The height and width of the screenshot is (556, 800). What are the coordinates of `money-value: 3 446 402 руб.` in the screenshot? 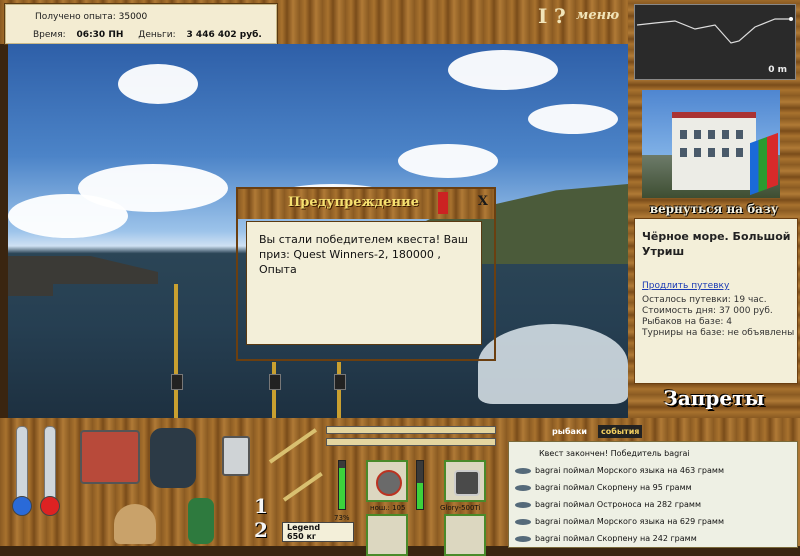 It's located at (224, 35).